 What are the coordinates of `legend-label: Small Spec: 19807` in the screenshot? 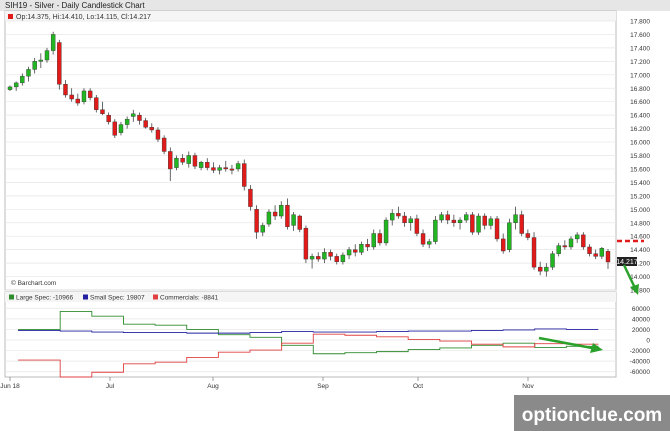 It's located at (117, 298).